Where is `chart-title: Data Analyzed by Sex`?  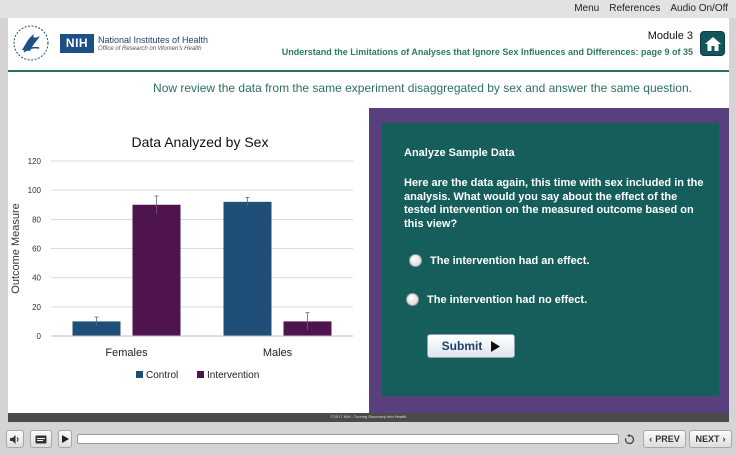
chart-title: Data Analyzed by Sex is located at coordinates (200, 142).